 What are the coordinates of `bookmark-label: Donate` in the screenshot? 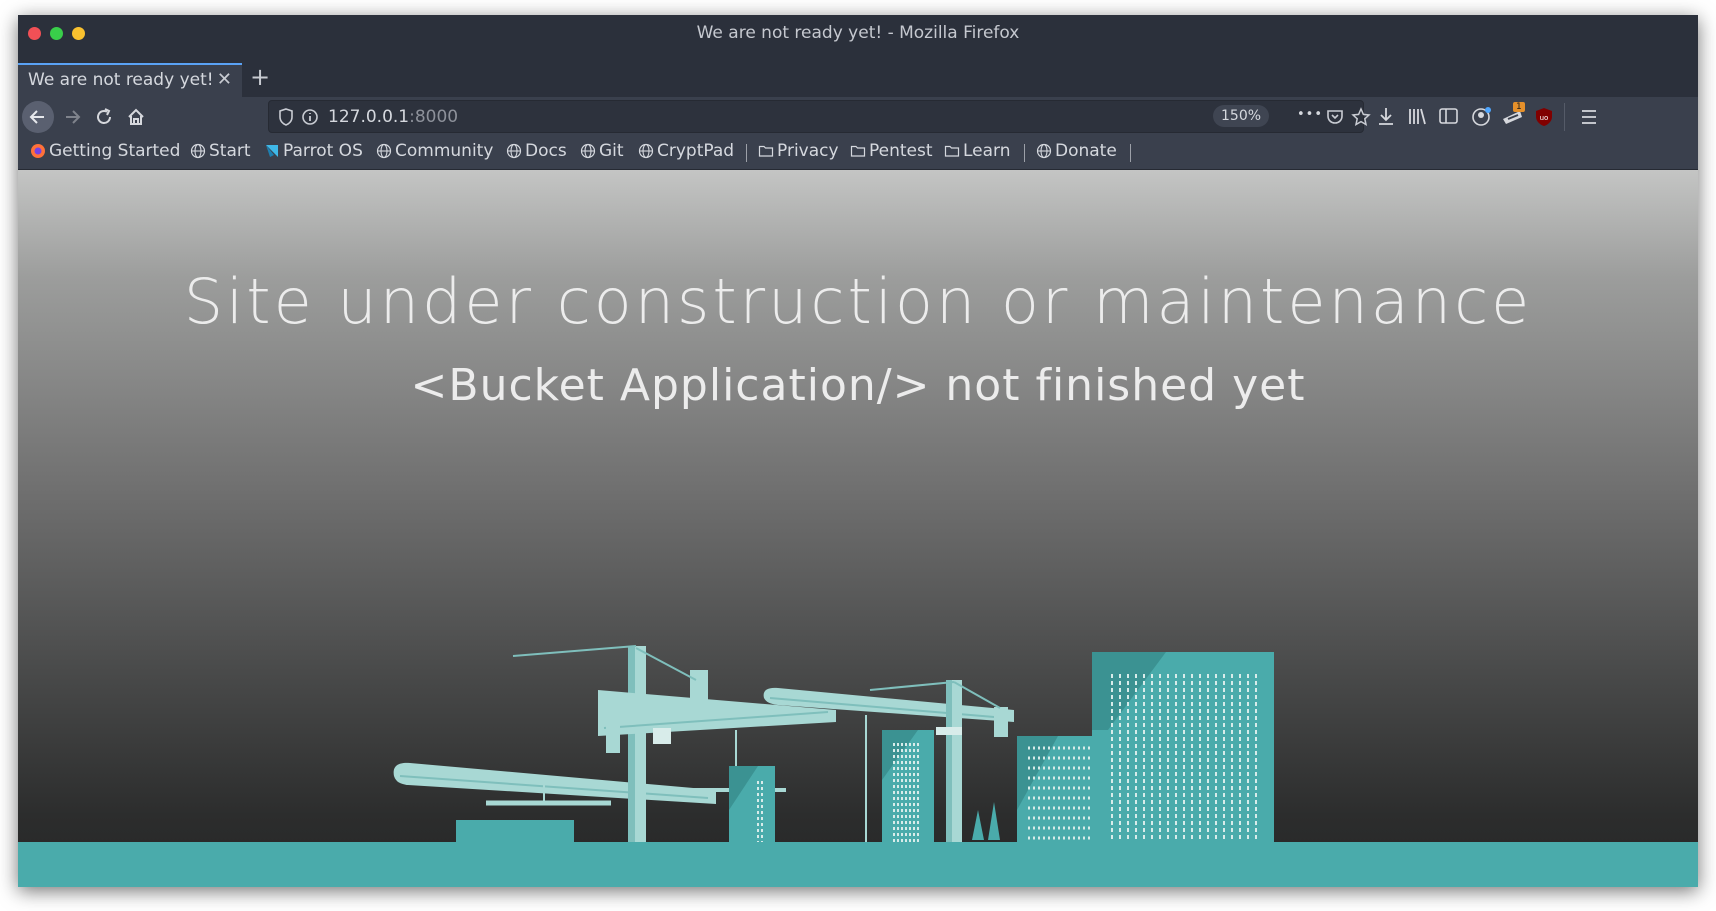 It's located at (1086, 151).